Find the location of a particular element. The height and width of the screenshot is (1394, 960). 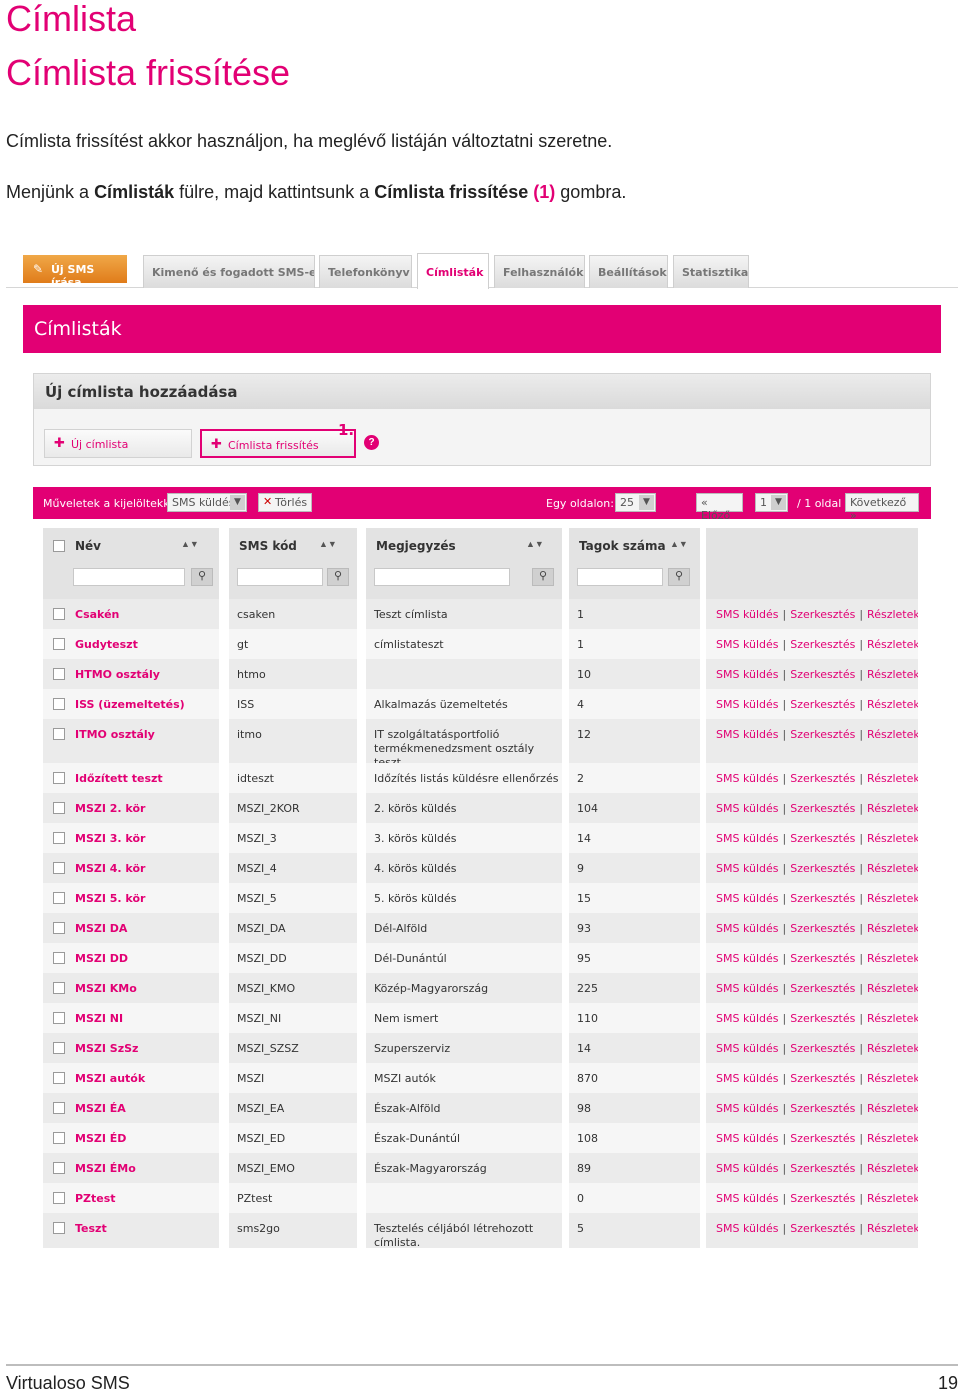

row-name-link: MSZI SzSz is located at coordinates (131, 1048).